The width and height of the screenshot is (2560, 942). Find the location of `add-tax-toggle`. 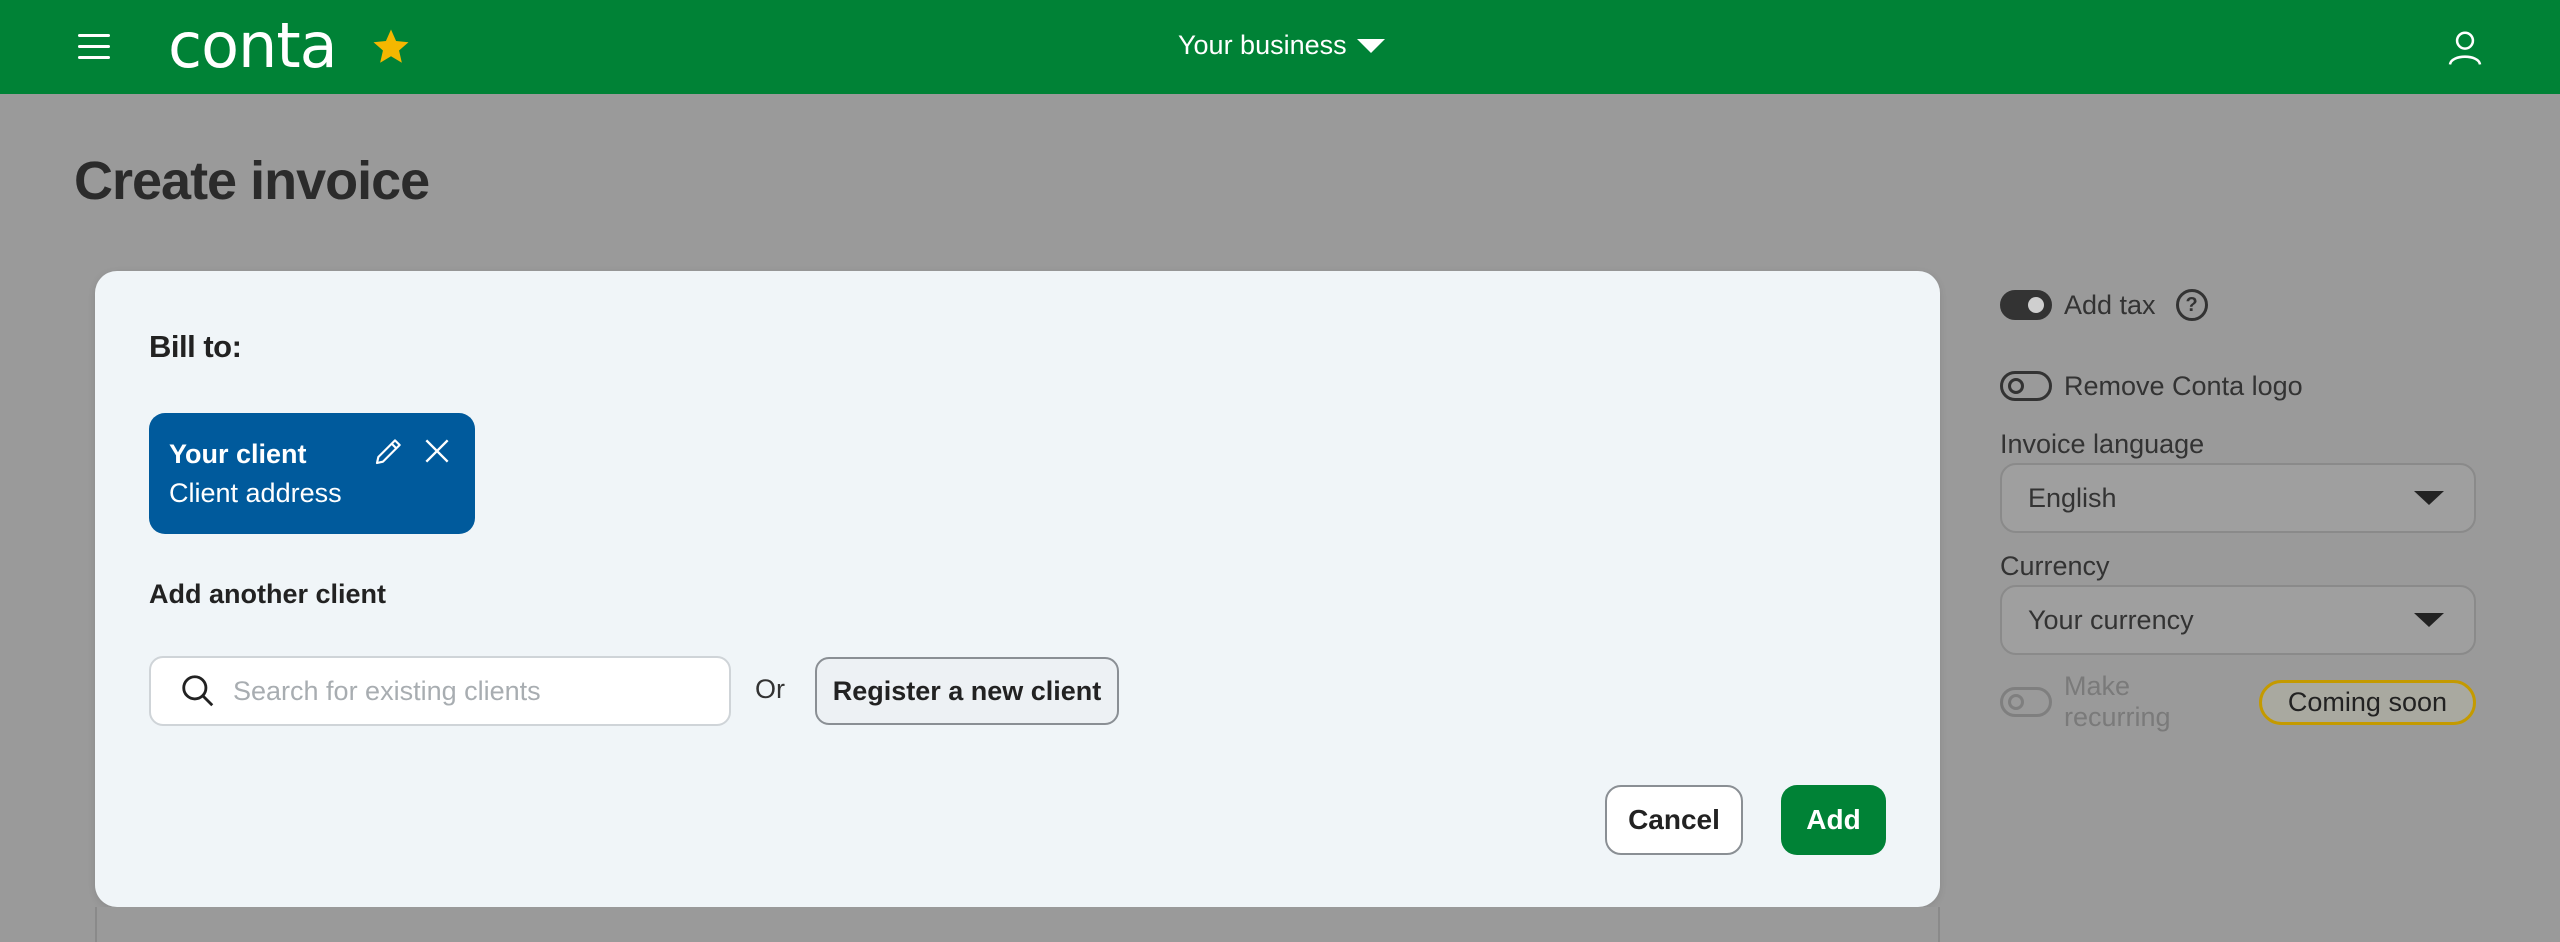

add-tax-toggle is located at coordinates (2026, 305).